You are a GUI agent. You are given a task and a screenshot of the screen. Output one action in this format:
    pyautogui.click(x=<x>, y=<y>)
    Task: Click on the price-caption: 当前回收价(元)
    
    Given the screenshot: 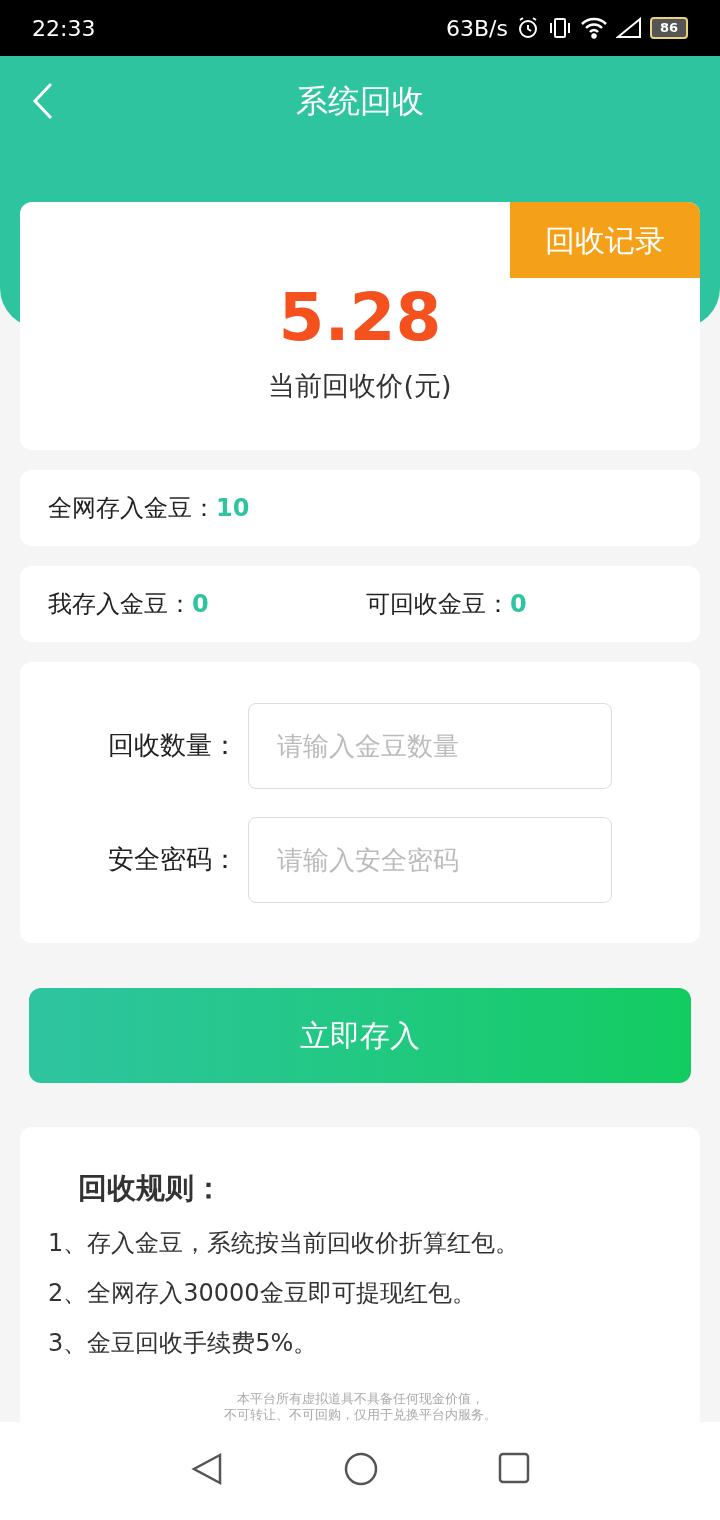 What is the action you would take?
    pyautogui.click(x=360, y=386)
    